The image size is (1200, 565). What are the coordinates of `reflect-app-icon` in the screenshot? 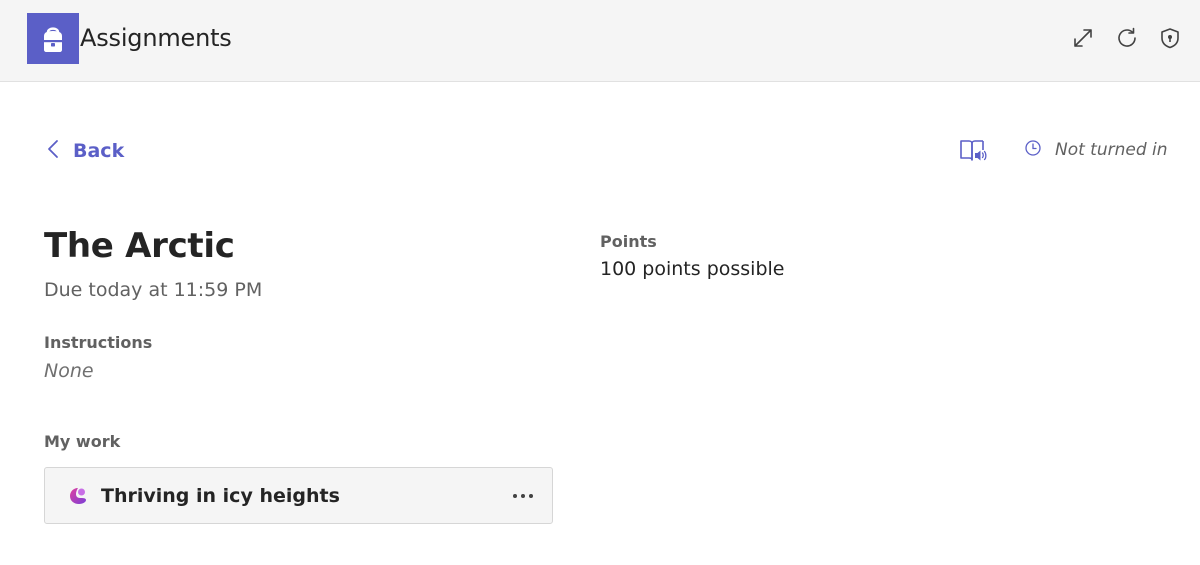 It's located at (78, 496).